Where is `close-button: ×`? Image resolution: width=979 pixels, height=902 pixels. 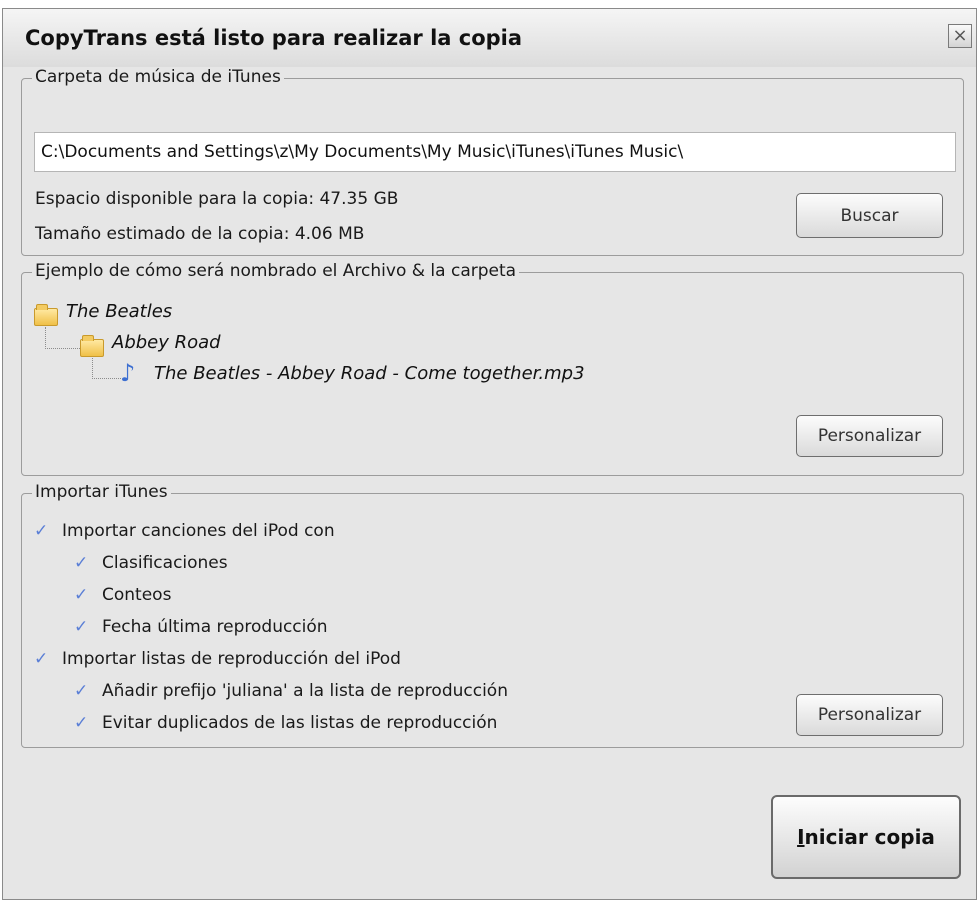 close-button: × is located at coordinates (960, 36).